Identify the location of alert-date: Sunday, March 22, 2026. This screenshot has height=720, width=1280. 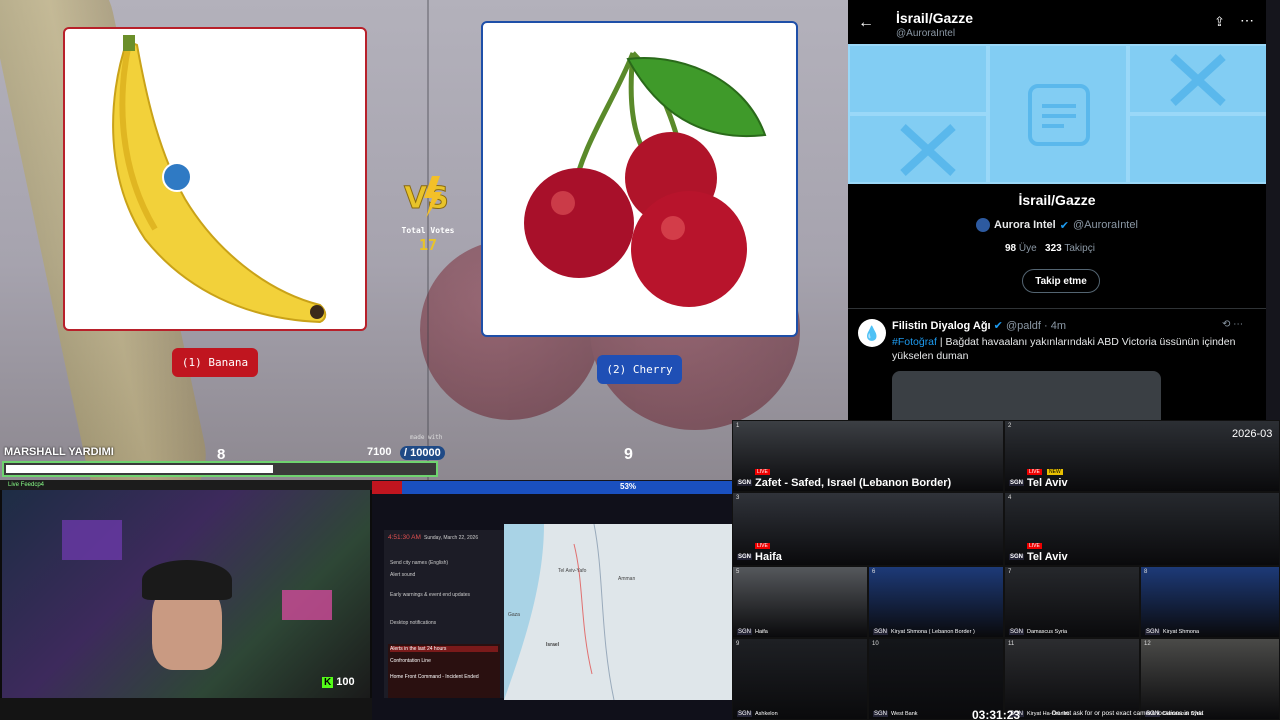
(451, 538).